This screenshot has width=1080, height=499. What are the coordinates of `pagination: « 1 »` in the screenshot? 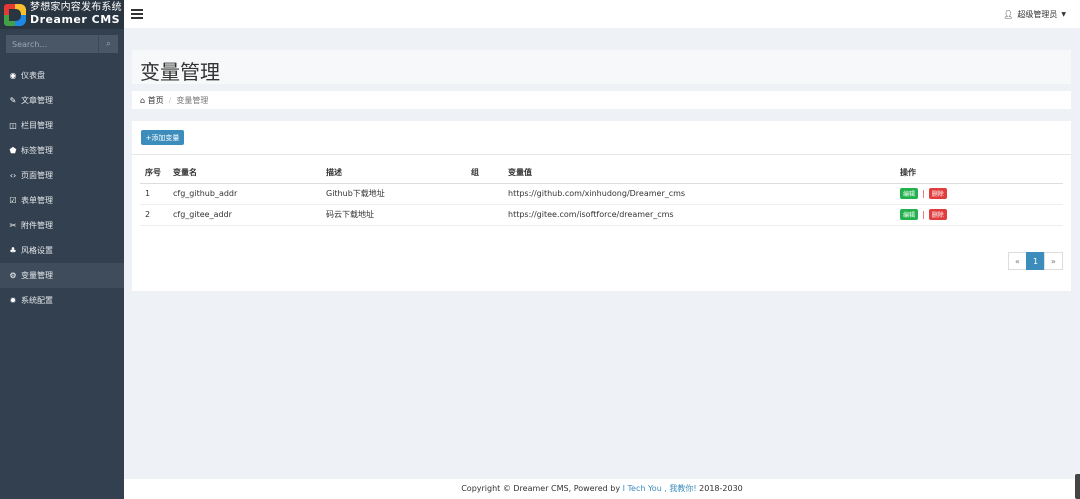 It's located at (1035, 261).